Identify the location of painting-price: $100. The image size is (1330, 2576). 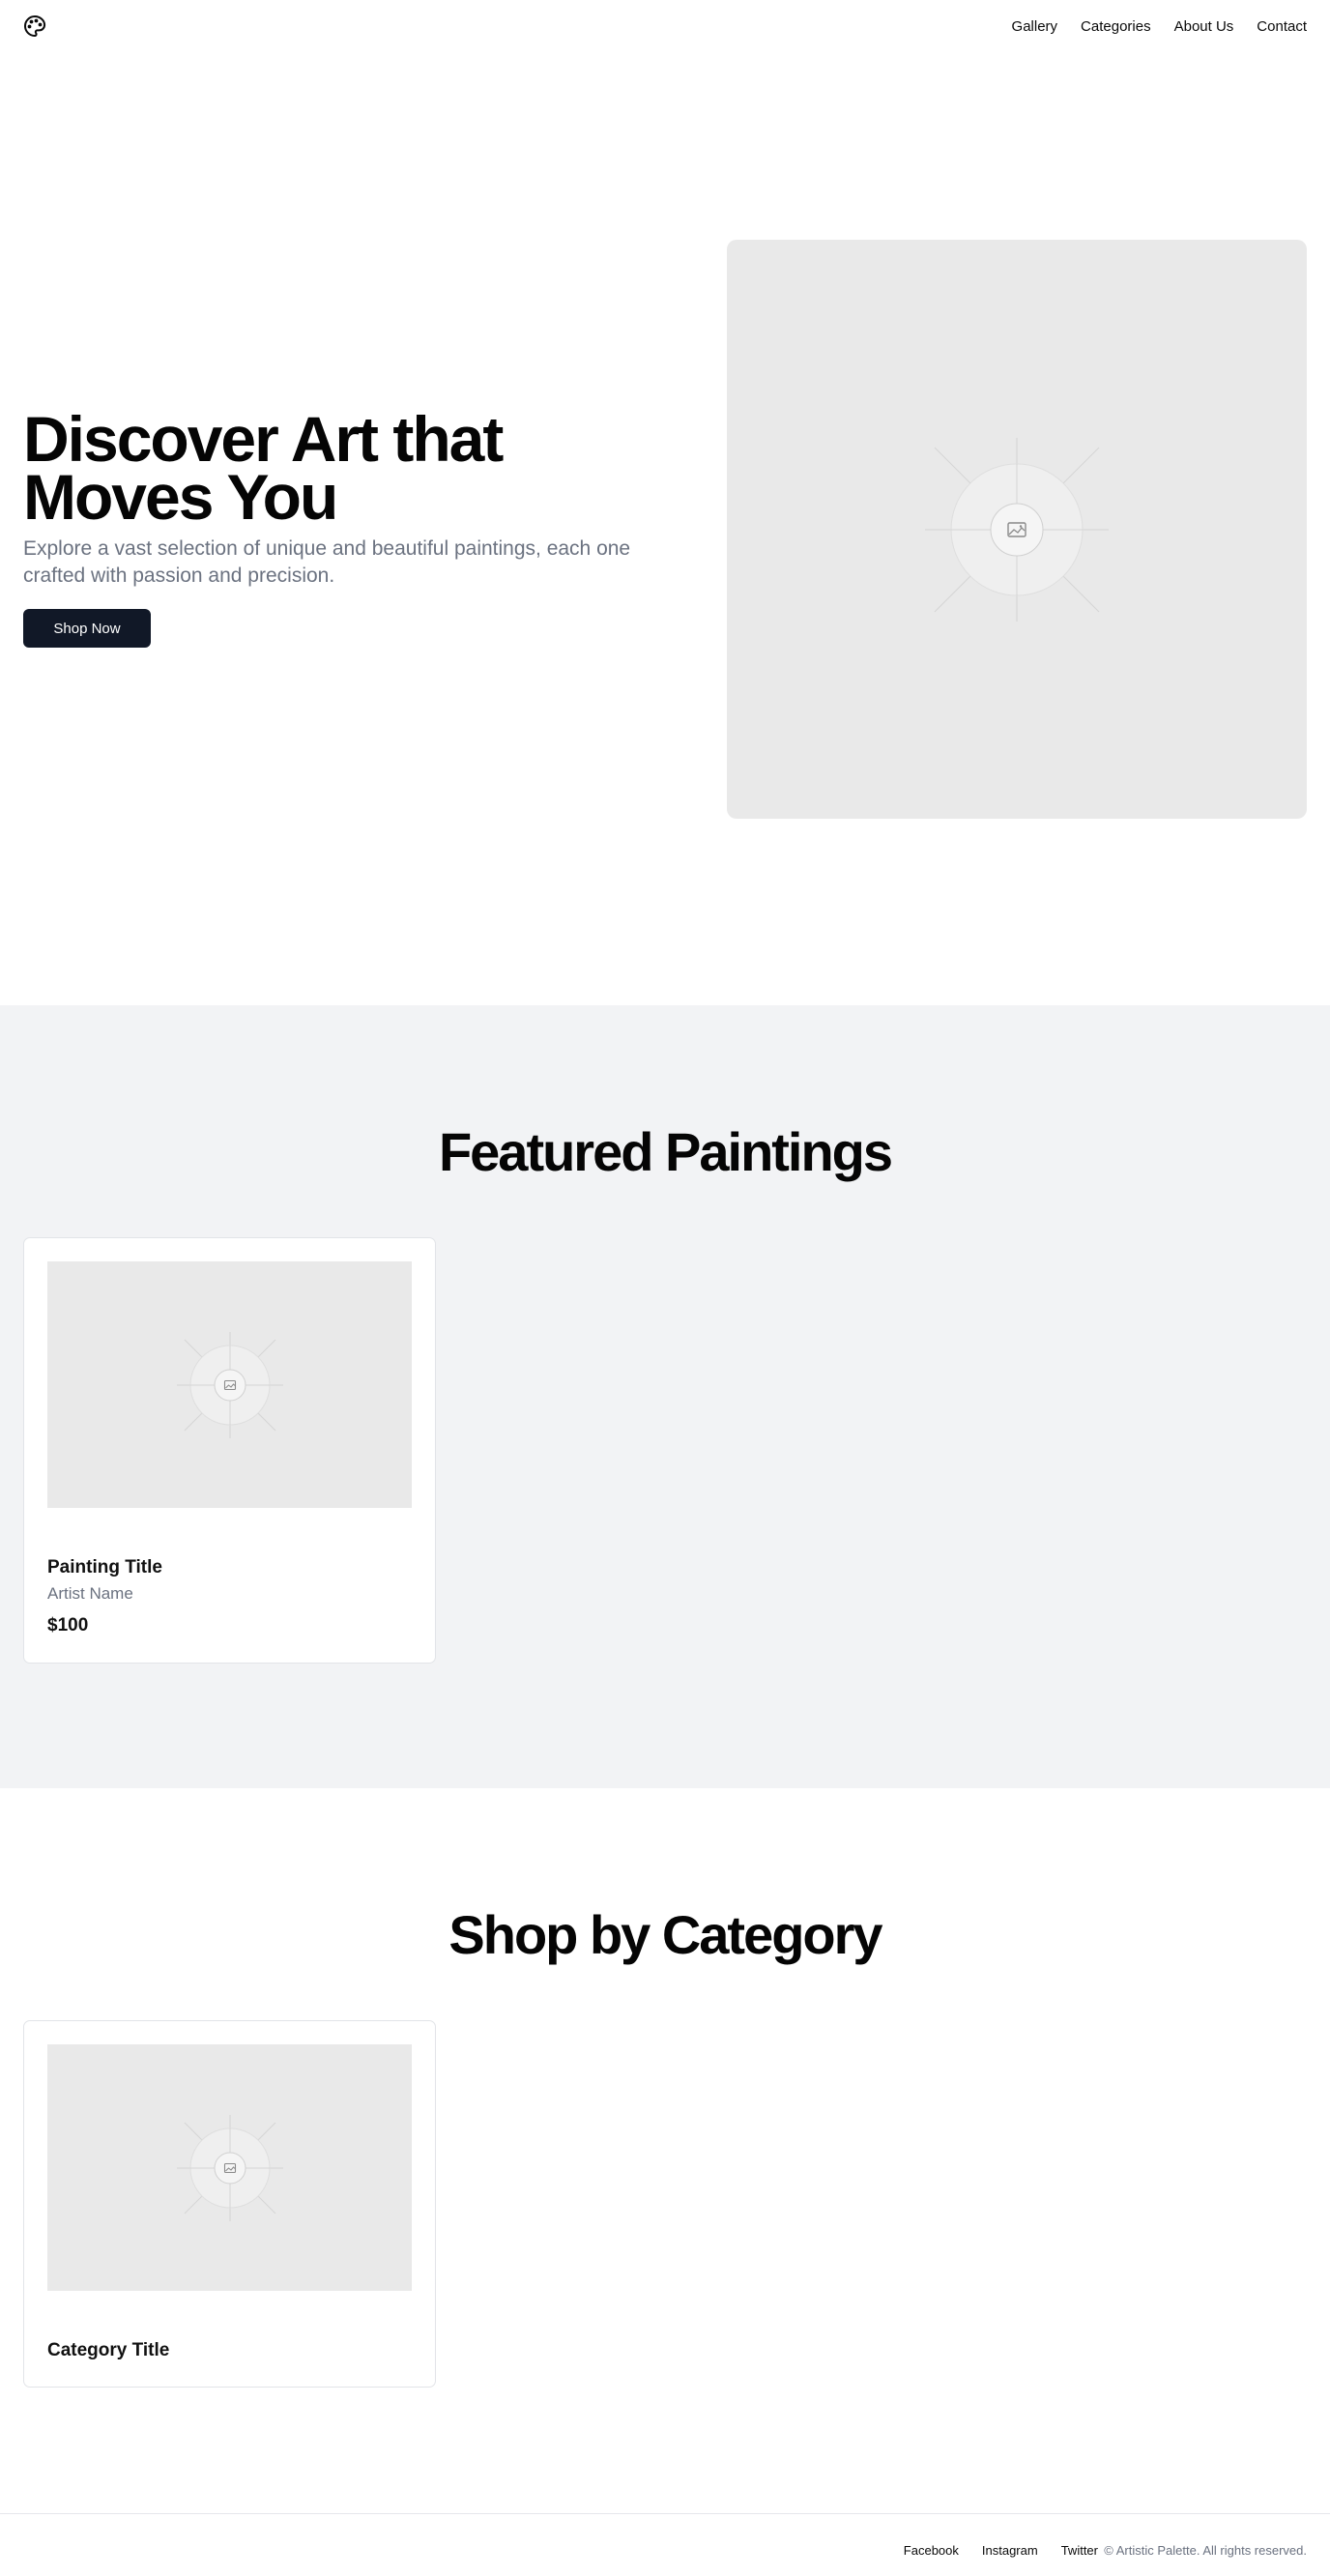
(68, 1625).